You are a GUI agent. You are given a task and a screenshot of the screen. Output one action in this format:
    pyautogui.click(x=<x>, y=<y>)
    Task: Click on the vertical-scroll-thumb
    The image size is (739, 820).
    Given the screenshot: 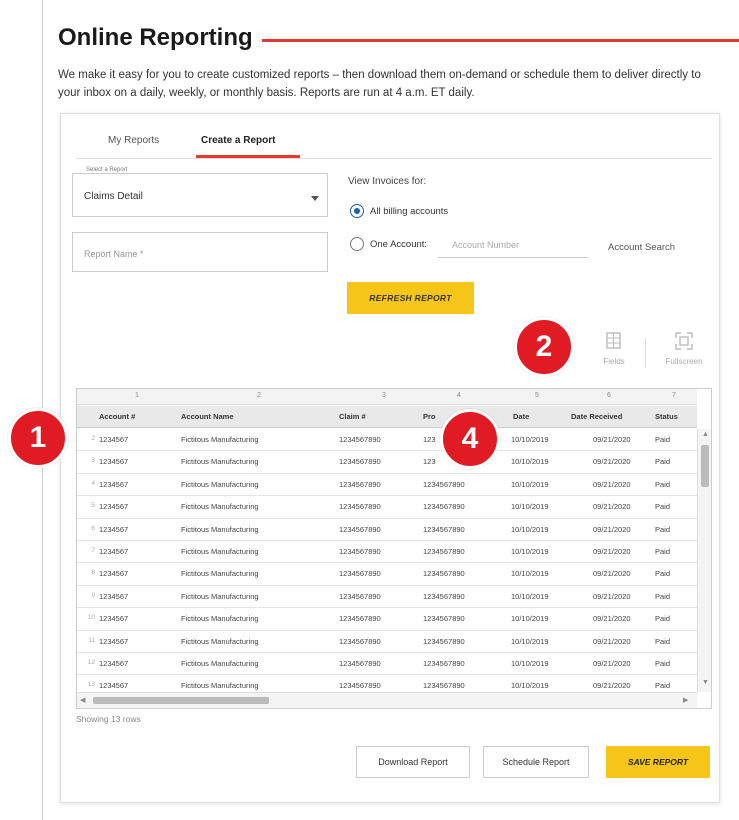 What is the action you would take?
    pyautogui.click(x=705, y=466)
    